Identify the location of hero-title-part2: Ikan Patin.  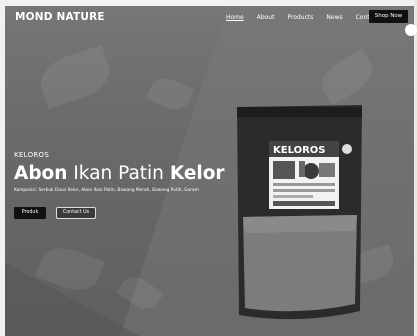
(118, 173).